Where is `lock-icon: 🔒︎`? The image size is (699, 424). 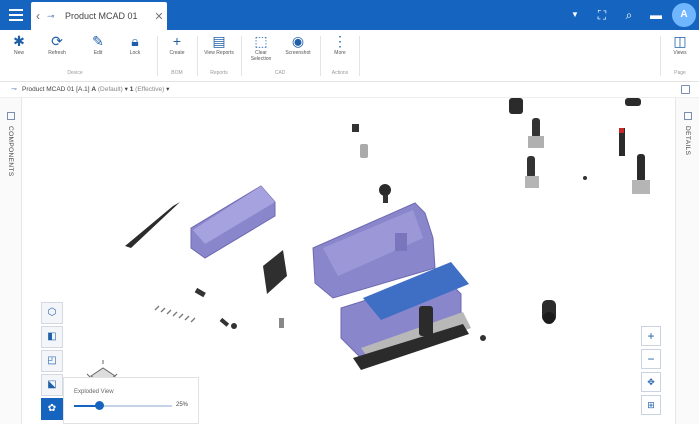
lock-icon: 🔒︎ is located at coordinates (135, 41).